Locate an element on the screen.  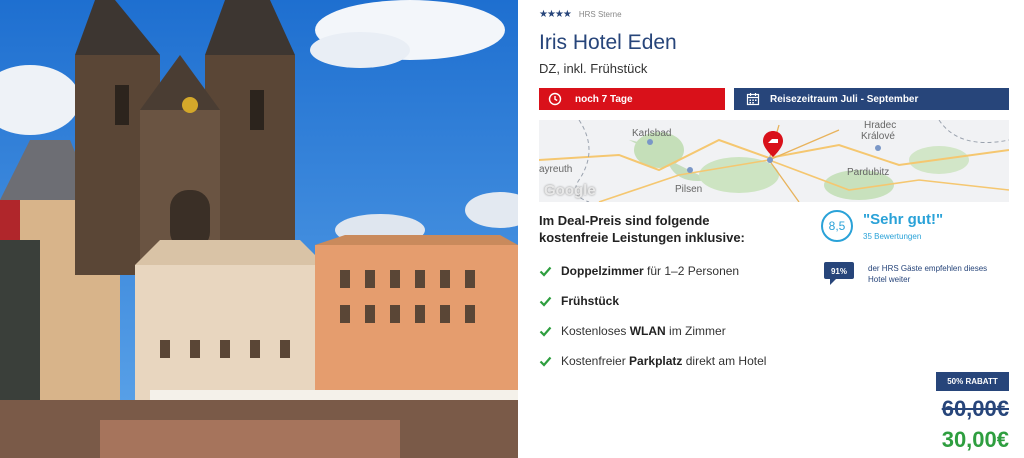
item-strong: Doppelzimmer is located at coordinates (602, 271).